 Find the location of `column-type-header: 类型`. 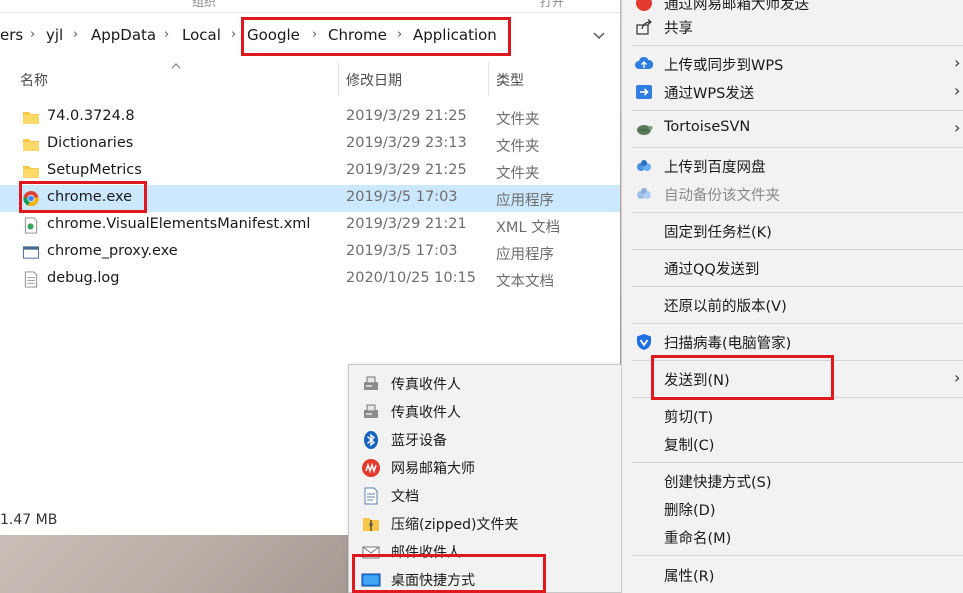

column-type-header: 类型 is located at coordinates (510, 80).